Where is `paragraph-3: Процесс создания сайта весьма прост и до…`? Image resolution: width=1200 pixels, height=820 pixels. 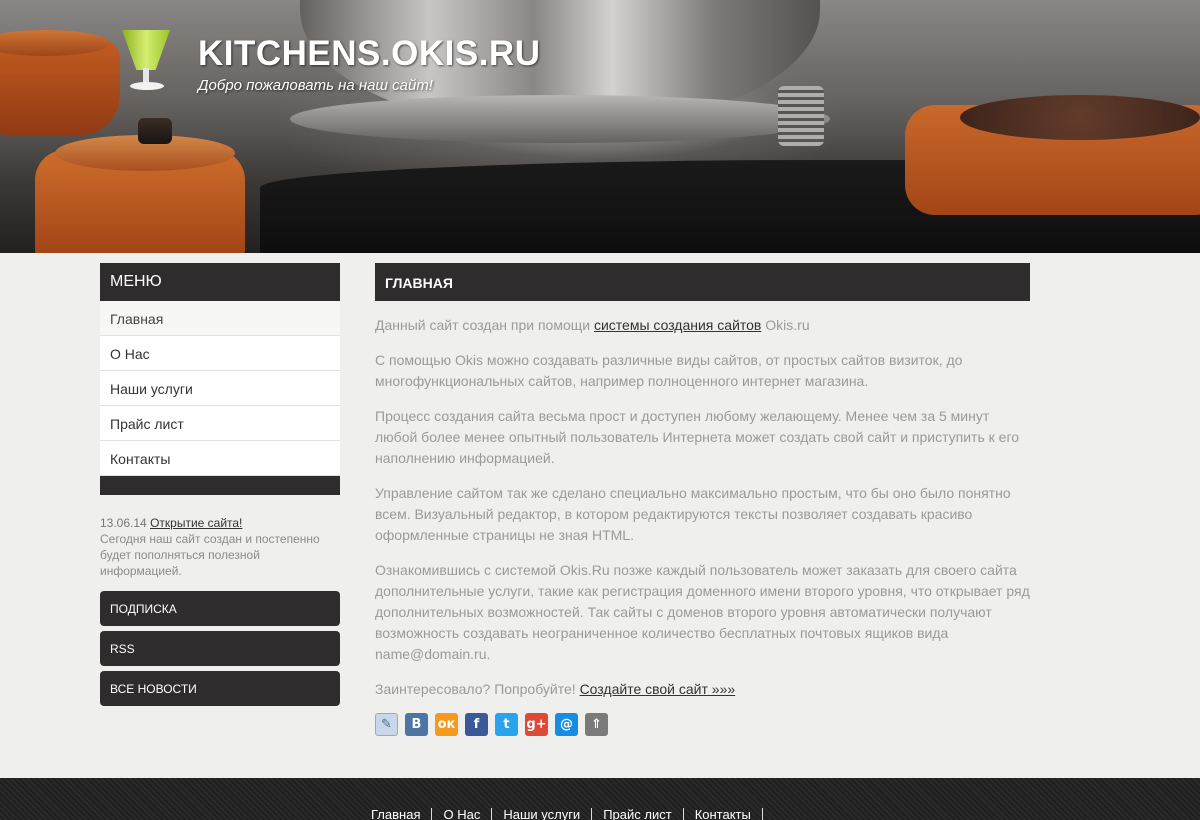 paragraph-3: Процесс создания сайта весьма прост и до… is located at coordinates (697, 437).